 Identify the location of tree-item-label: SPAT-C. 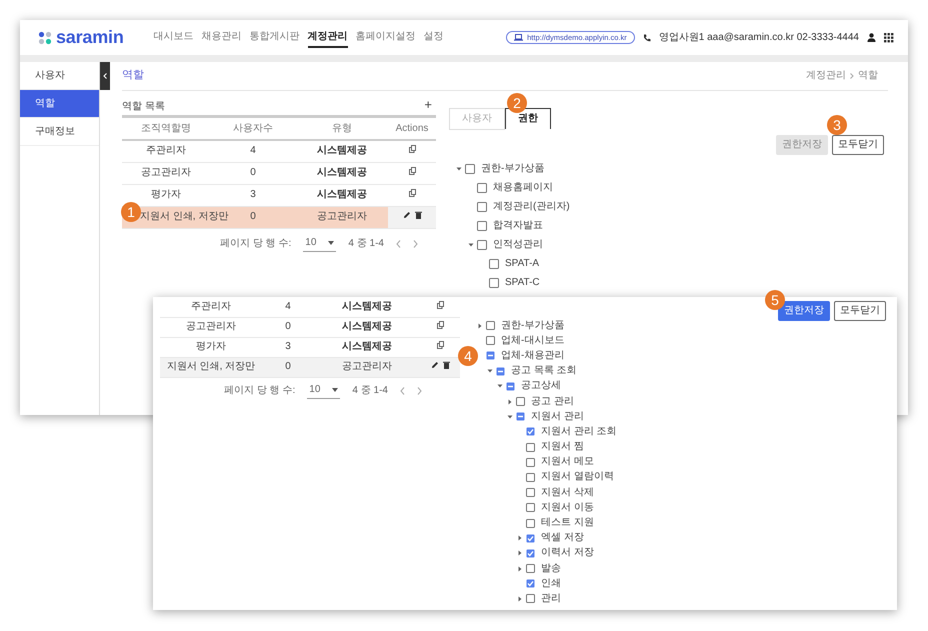
(522, 282).